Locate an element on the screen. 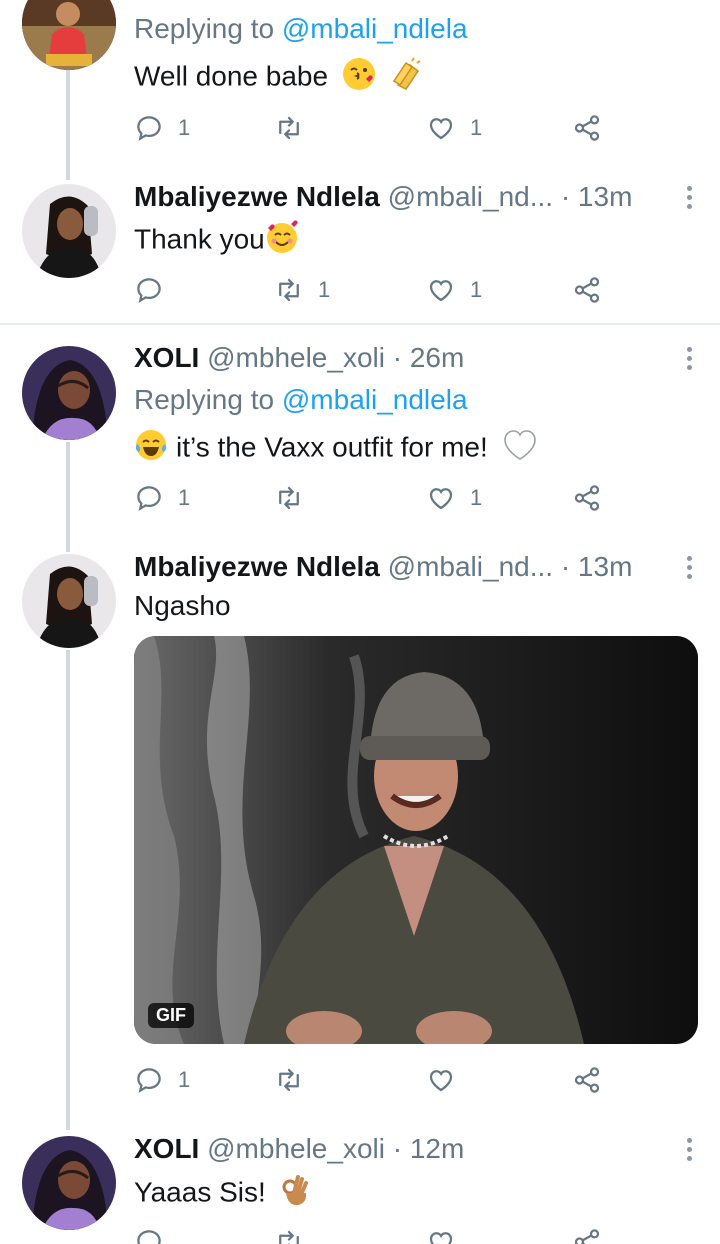  timestamp: · 12m is located at coordinates (429, 1148).